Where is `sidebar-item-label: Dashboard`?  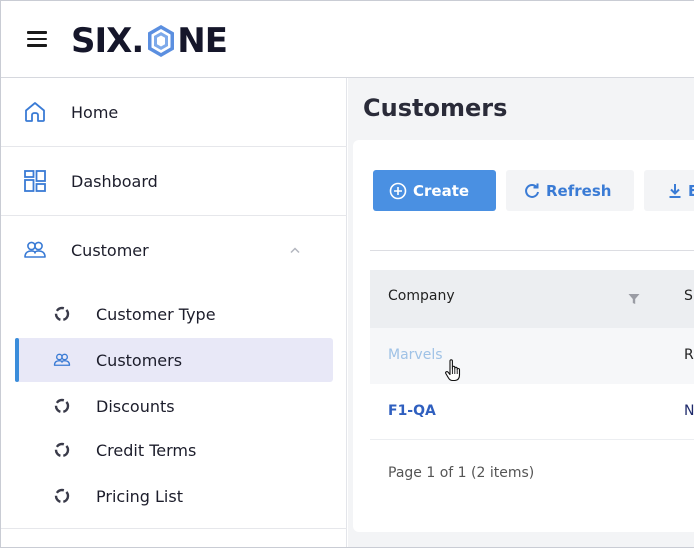
sidebar-item-label: Dashboard is located at coordinates (114, 181).